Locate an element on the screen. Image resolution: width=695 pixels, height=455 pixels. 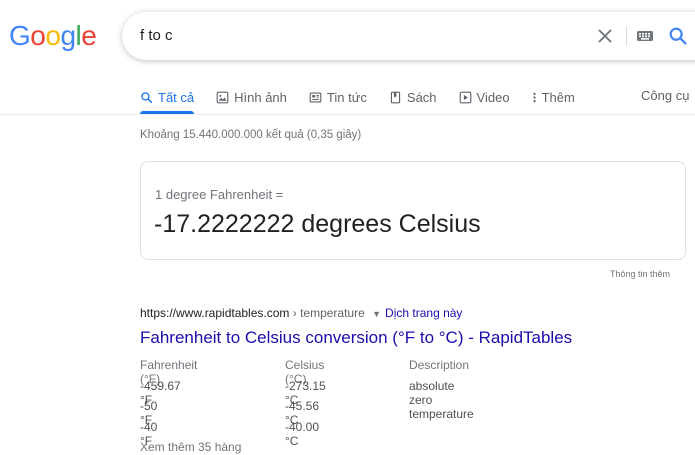
logo-letter: G is located at coordinates (20, 35).